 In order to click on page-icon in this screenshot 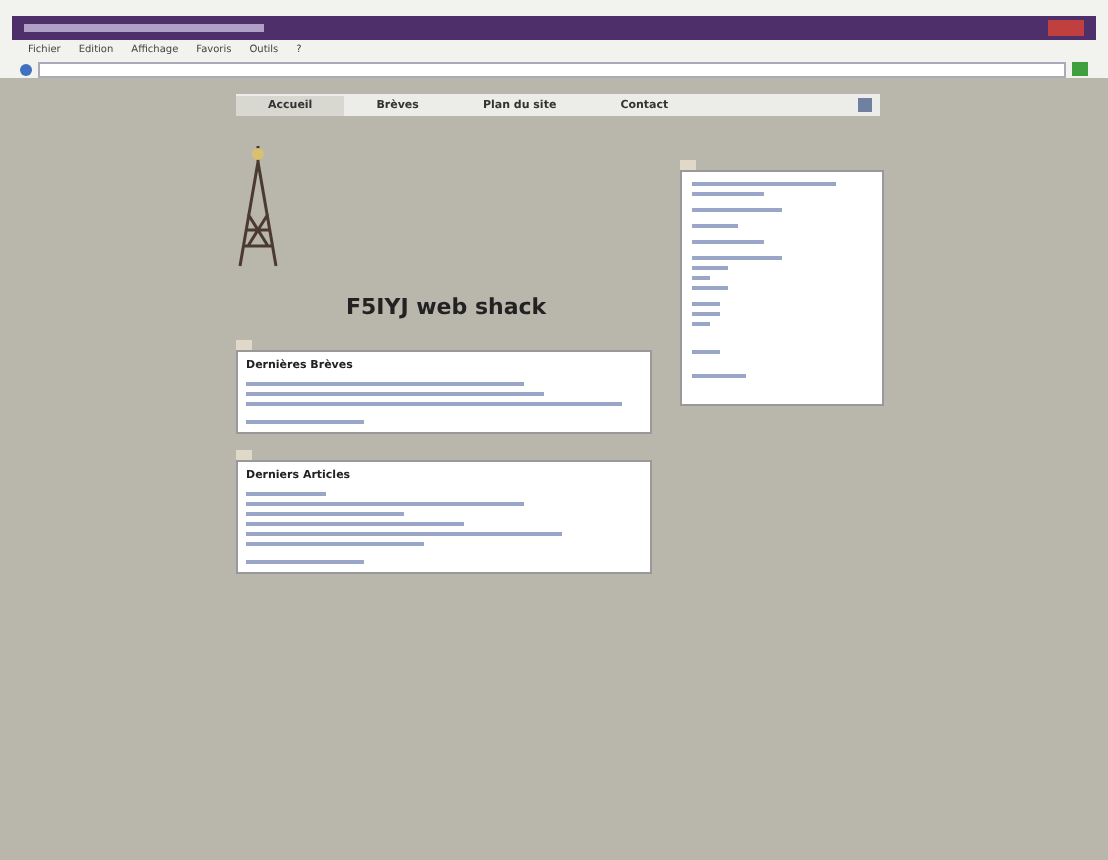, I will do `click(26, 69)`.